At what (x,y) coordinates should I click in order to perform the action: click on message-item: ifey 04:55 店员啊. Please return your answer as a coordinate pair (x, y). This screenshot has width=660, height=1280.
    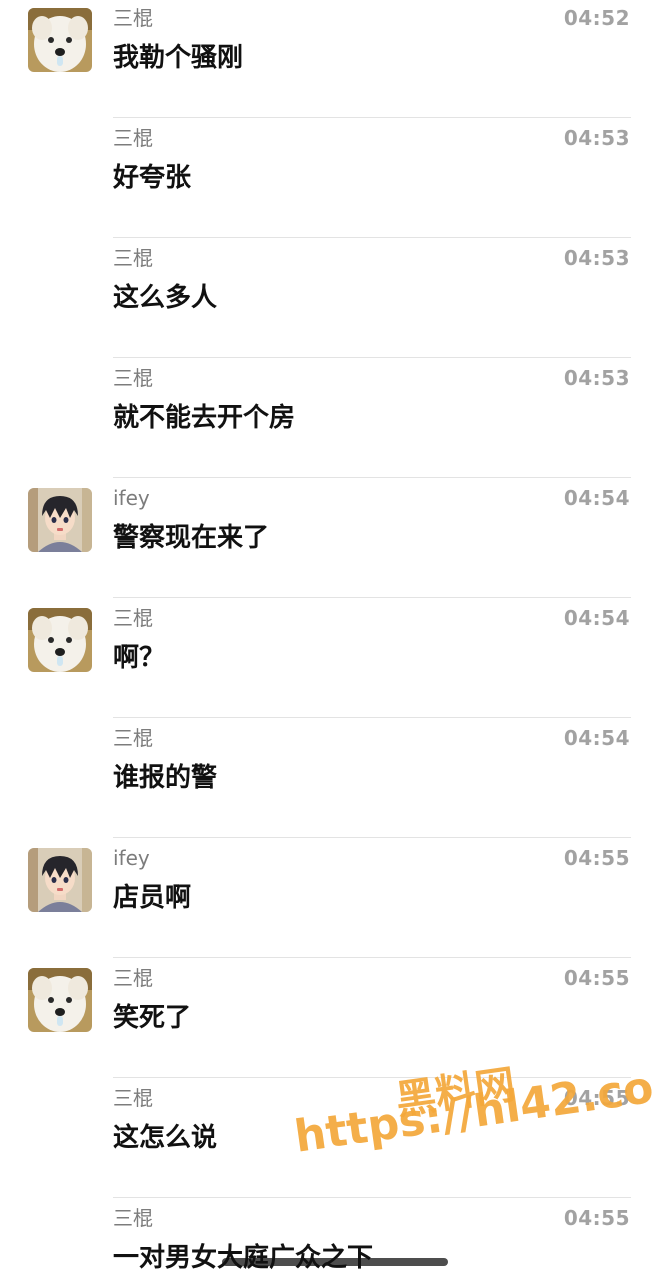
    Looking at the image, I should click on (330, 898).